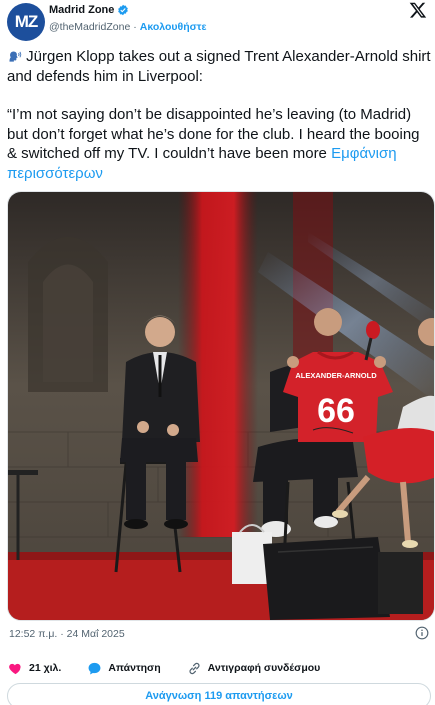  I want to click on like-button: 21 χιλ., so click(34, 668).